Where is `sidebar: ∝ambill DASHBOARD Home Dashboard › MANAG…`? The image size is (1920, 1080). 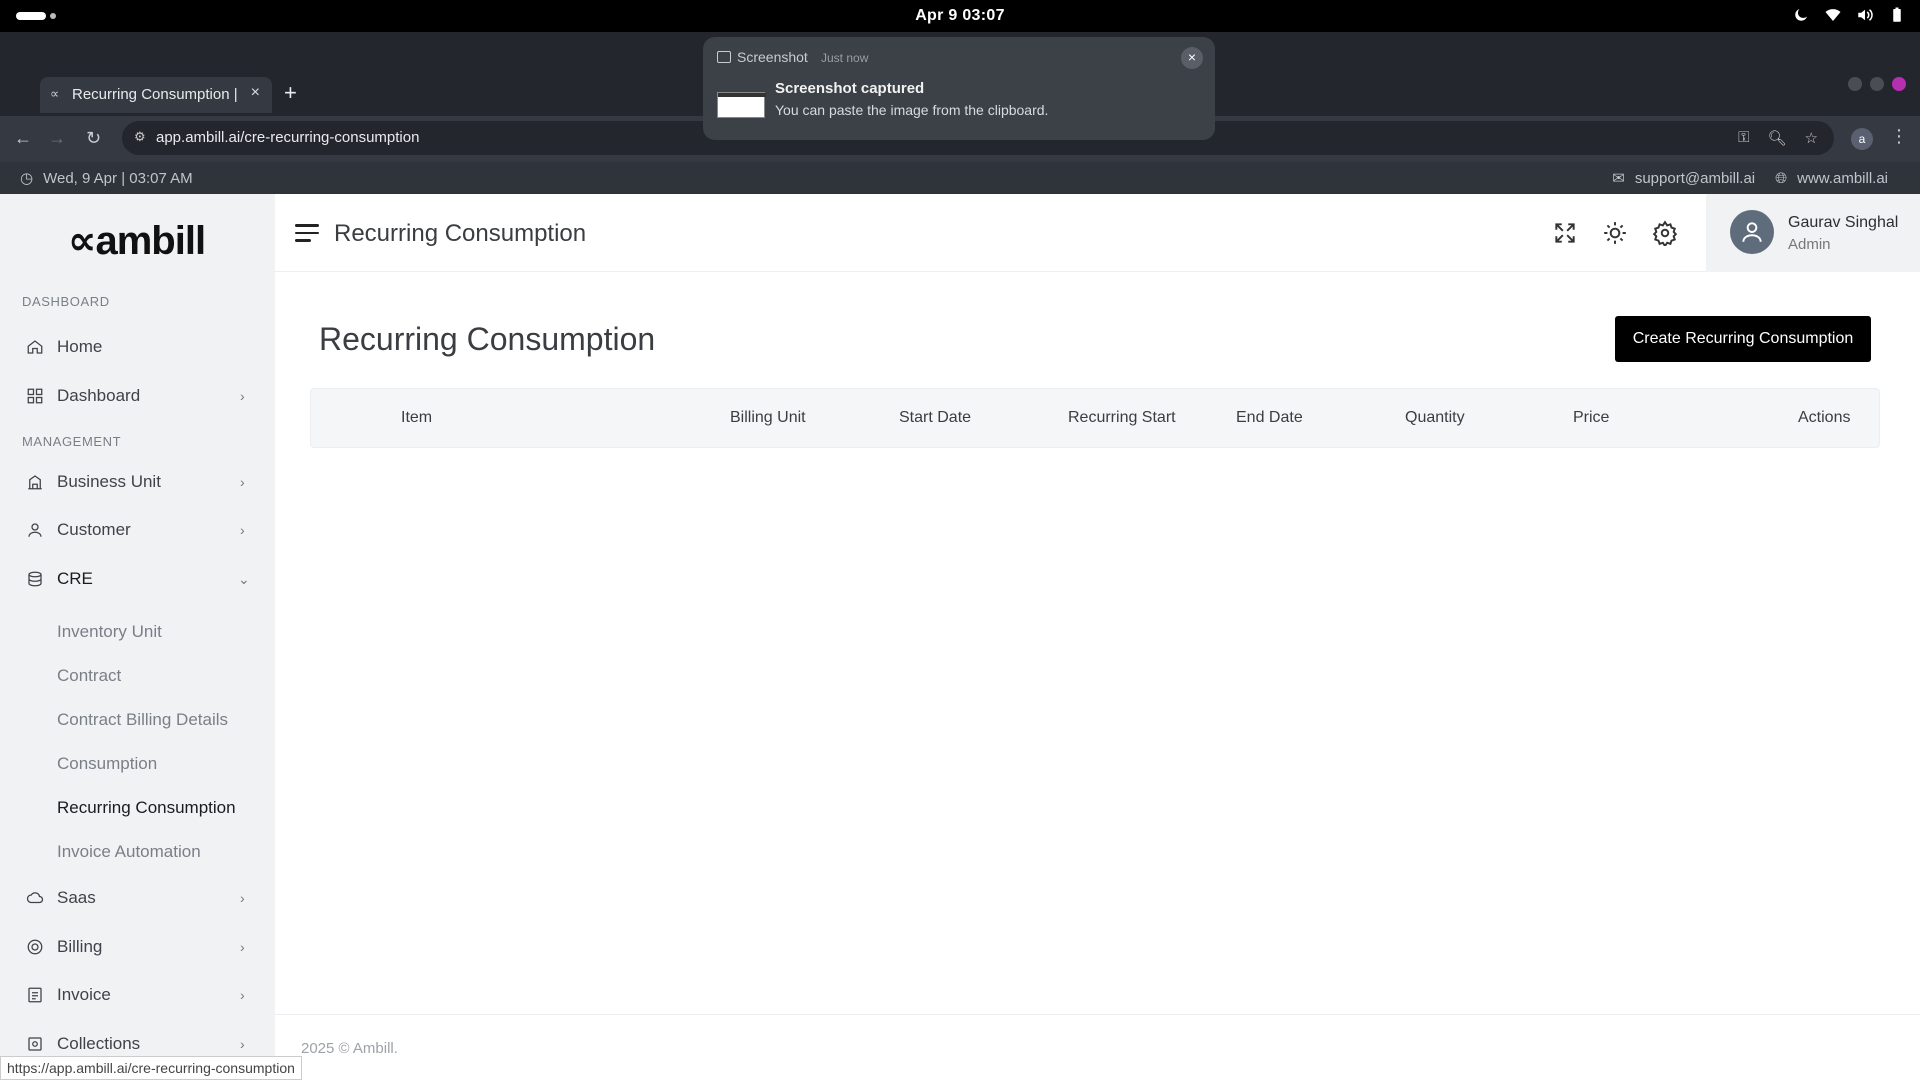
sidebar: ∝ambill DASHBOARD Home Dashboard › MANAG… is located at coordinates (137, 637).